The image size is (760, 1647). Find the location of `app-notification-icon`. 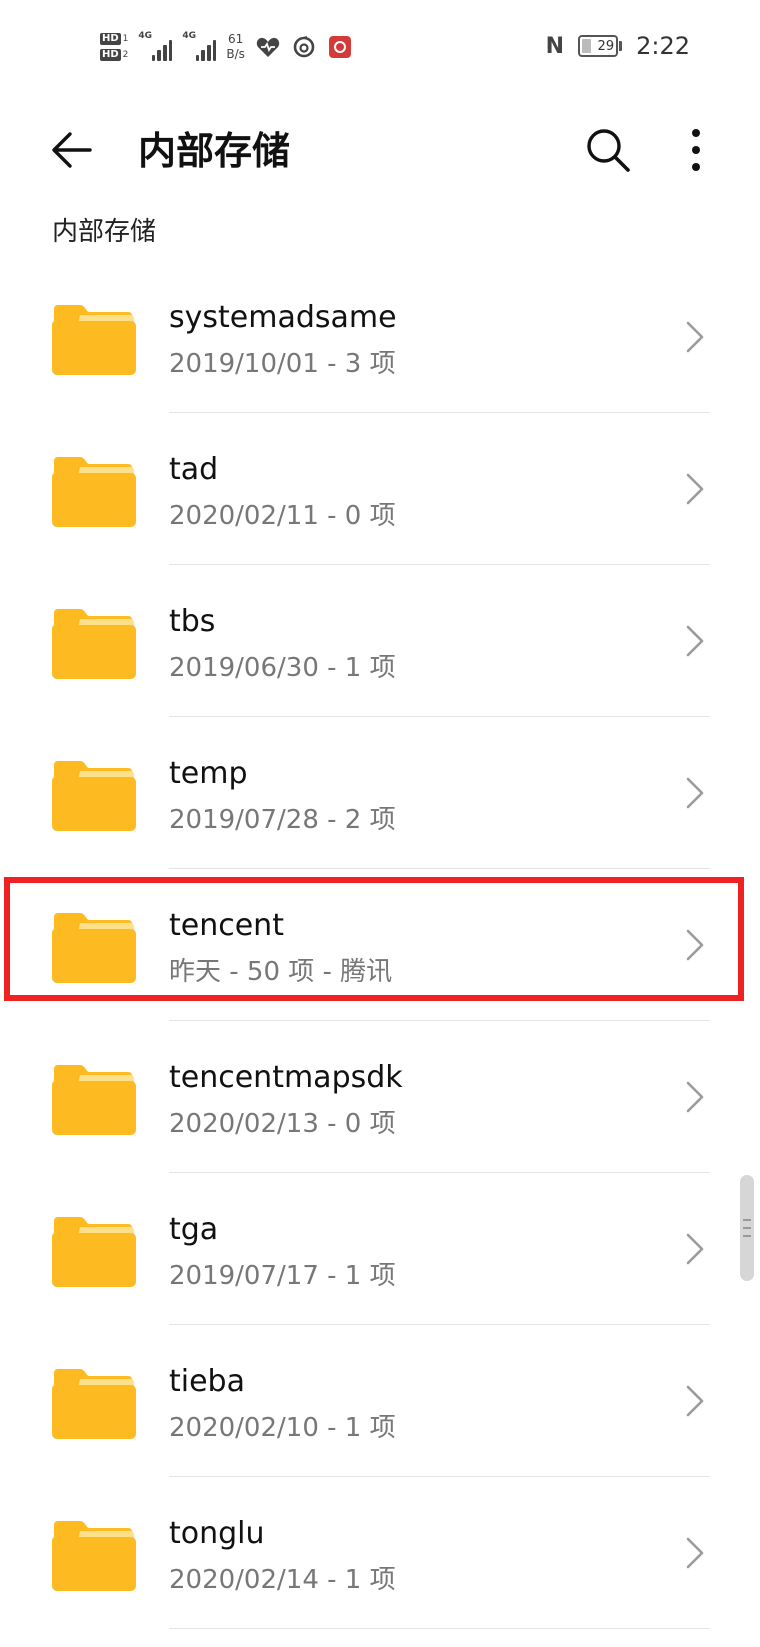

app-notification-icon is located at coordinates (340, 47).